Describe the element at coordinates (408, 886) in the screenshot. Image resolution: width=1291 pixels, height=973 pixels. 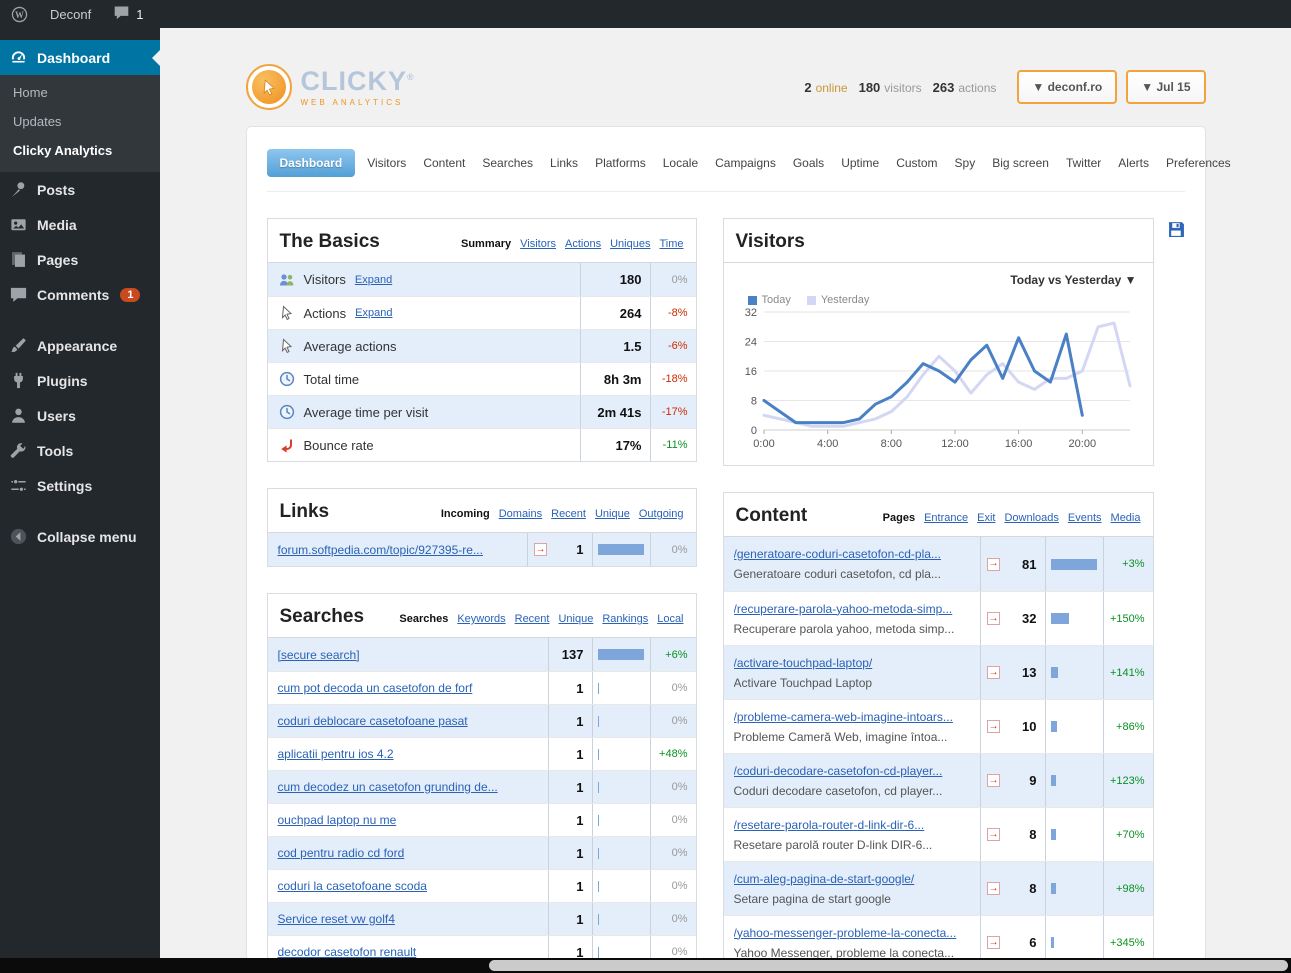
I see `search-term-link: coduri la casetofoane scoda` at that location.